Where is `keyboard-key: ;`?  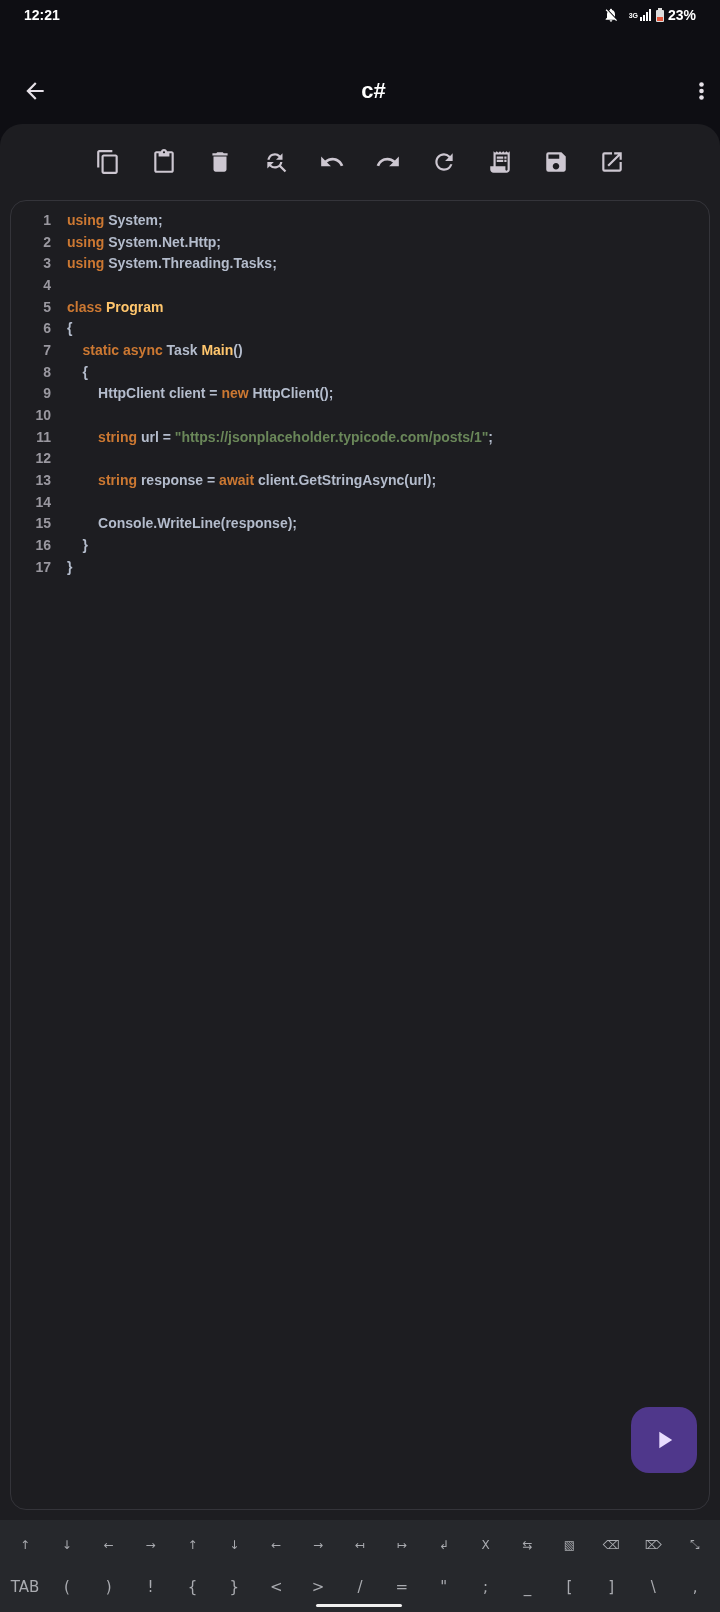
keyboard-key: ; is located at coordinates (485, 1587).